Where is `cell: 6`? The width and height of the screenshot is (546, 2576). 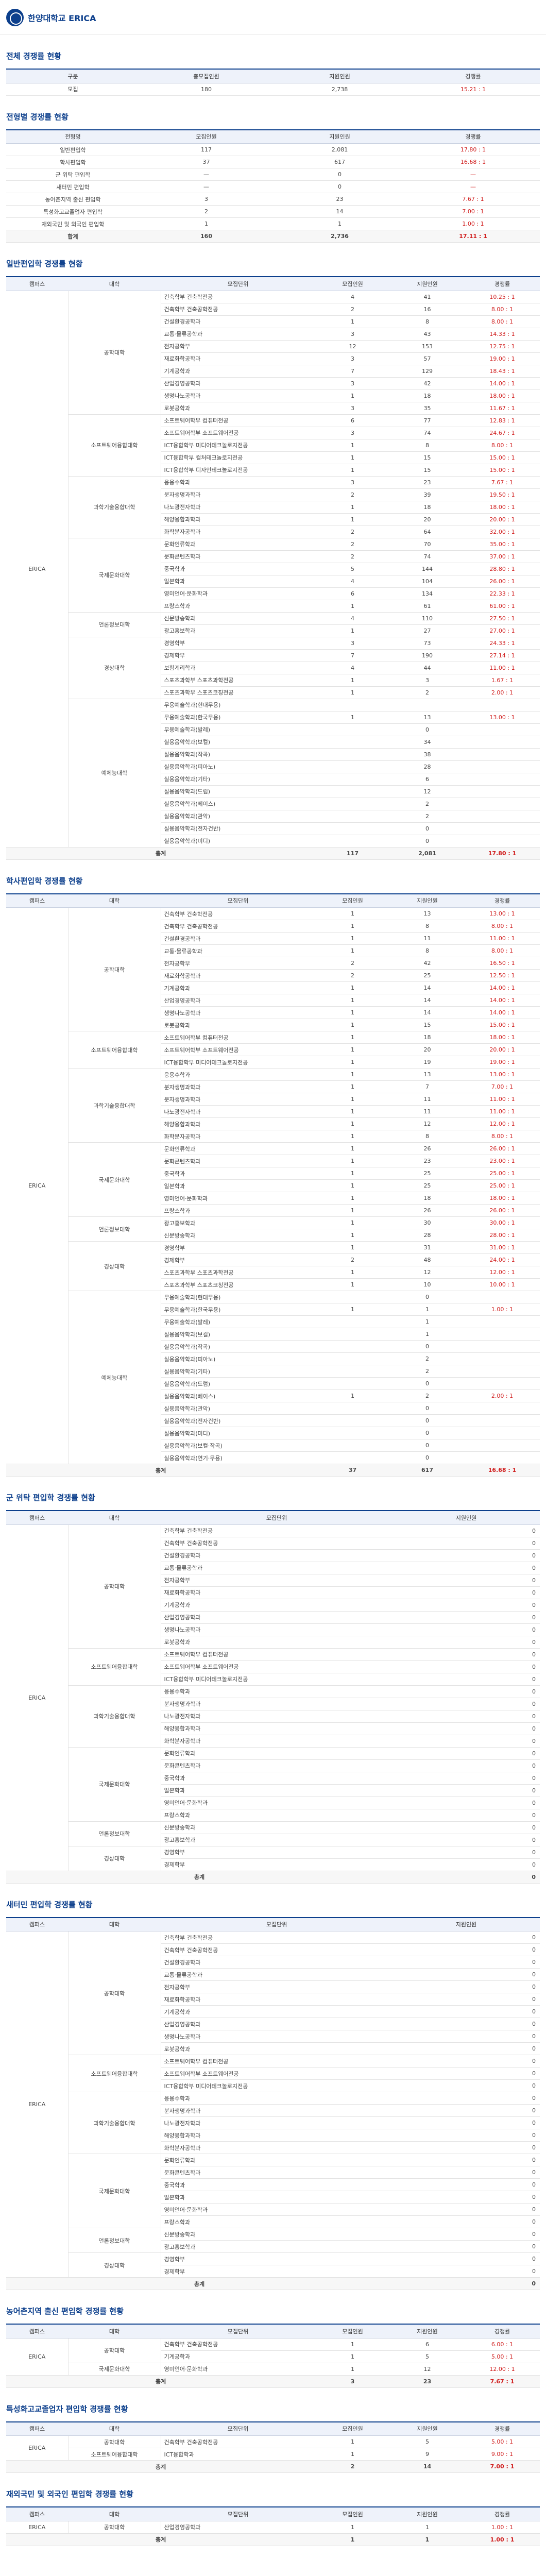
cell: 6 is located at coordinates (352, 420).